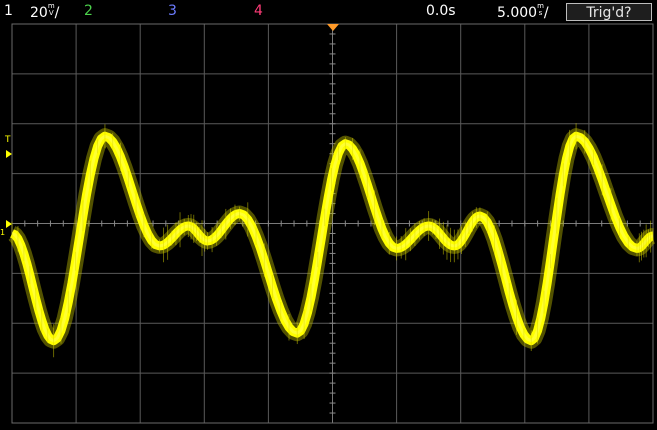 Image resolution: width=657 pixels, height=430 pixels. I want to click on time-unit-base: s, so click(540, 13).